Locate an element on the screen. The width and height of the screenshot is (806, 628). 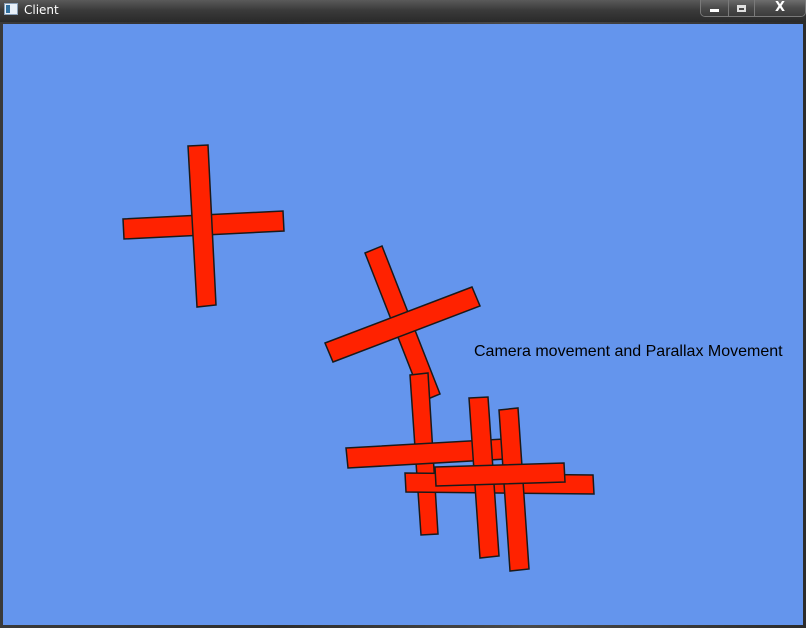
caption-buttons: X is located at coordinates (753, 8).